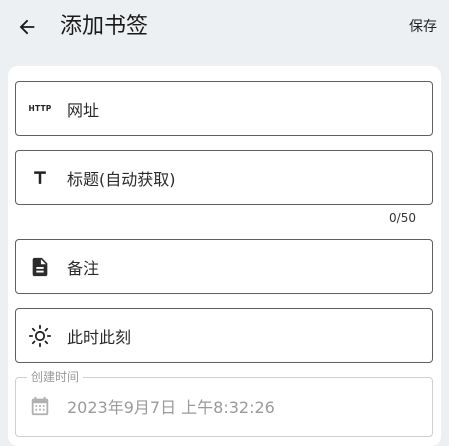  I want to click on created-time-field: 创建时间 2023年9月7日 上午8:32:26, so click(224, 403).